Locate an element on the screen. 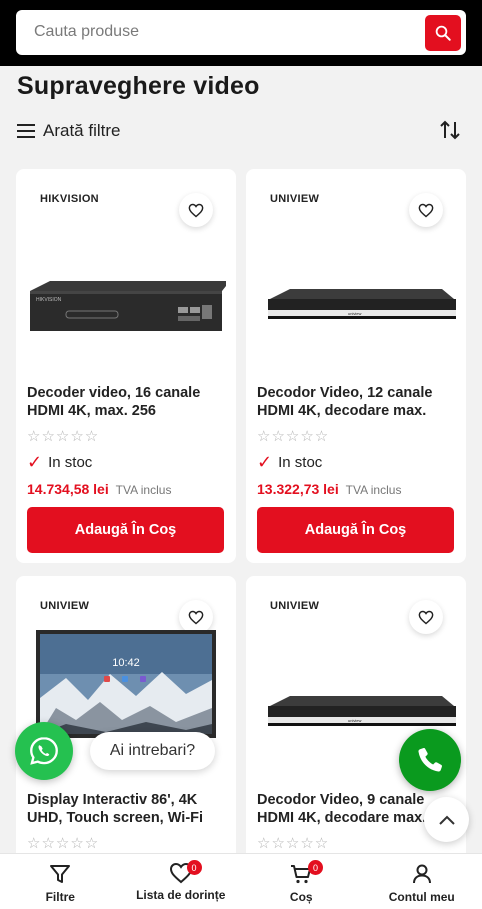 The image size is (482, 909). product-price: 14.734,58 lei TVA inclus is located at coordinates (99, 489).